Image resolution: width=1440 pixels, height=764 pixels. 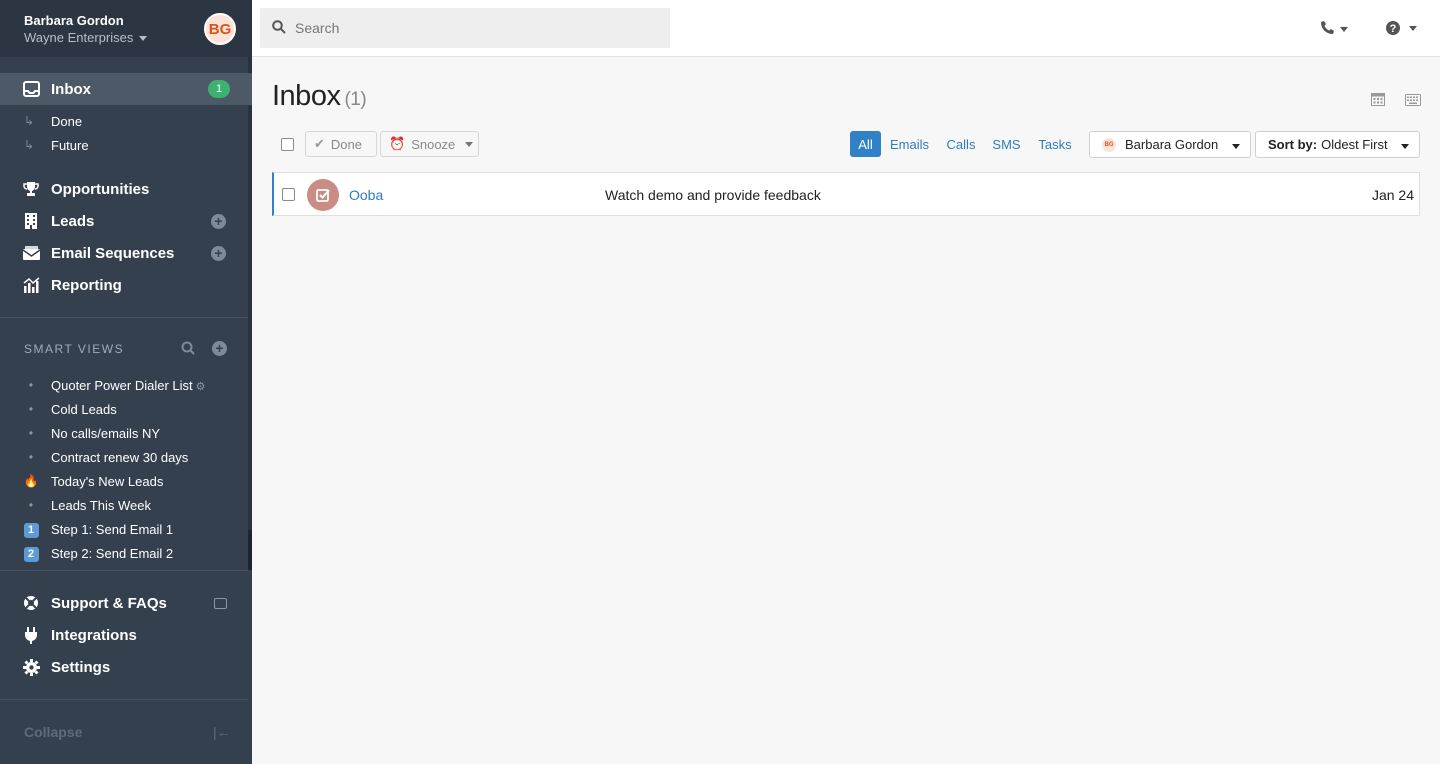 What do you see at coordinates (94, 635) in the screenshot?
I see `sidebar-item-label: Integrations` at bounding box center [94, 635].